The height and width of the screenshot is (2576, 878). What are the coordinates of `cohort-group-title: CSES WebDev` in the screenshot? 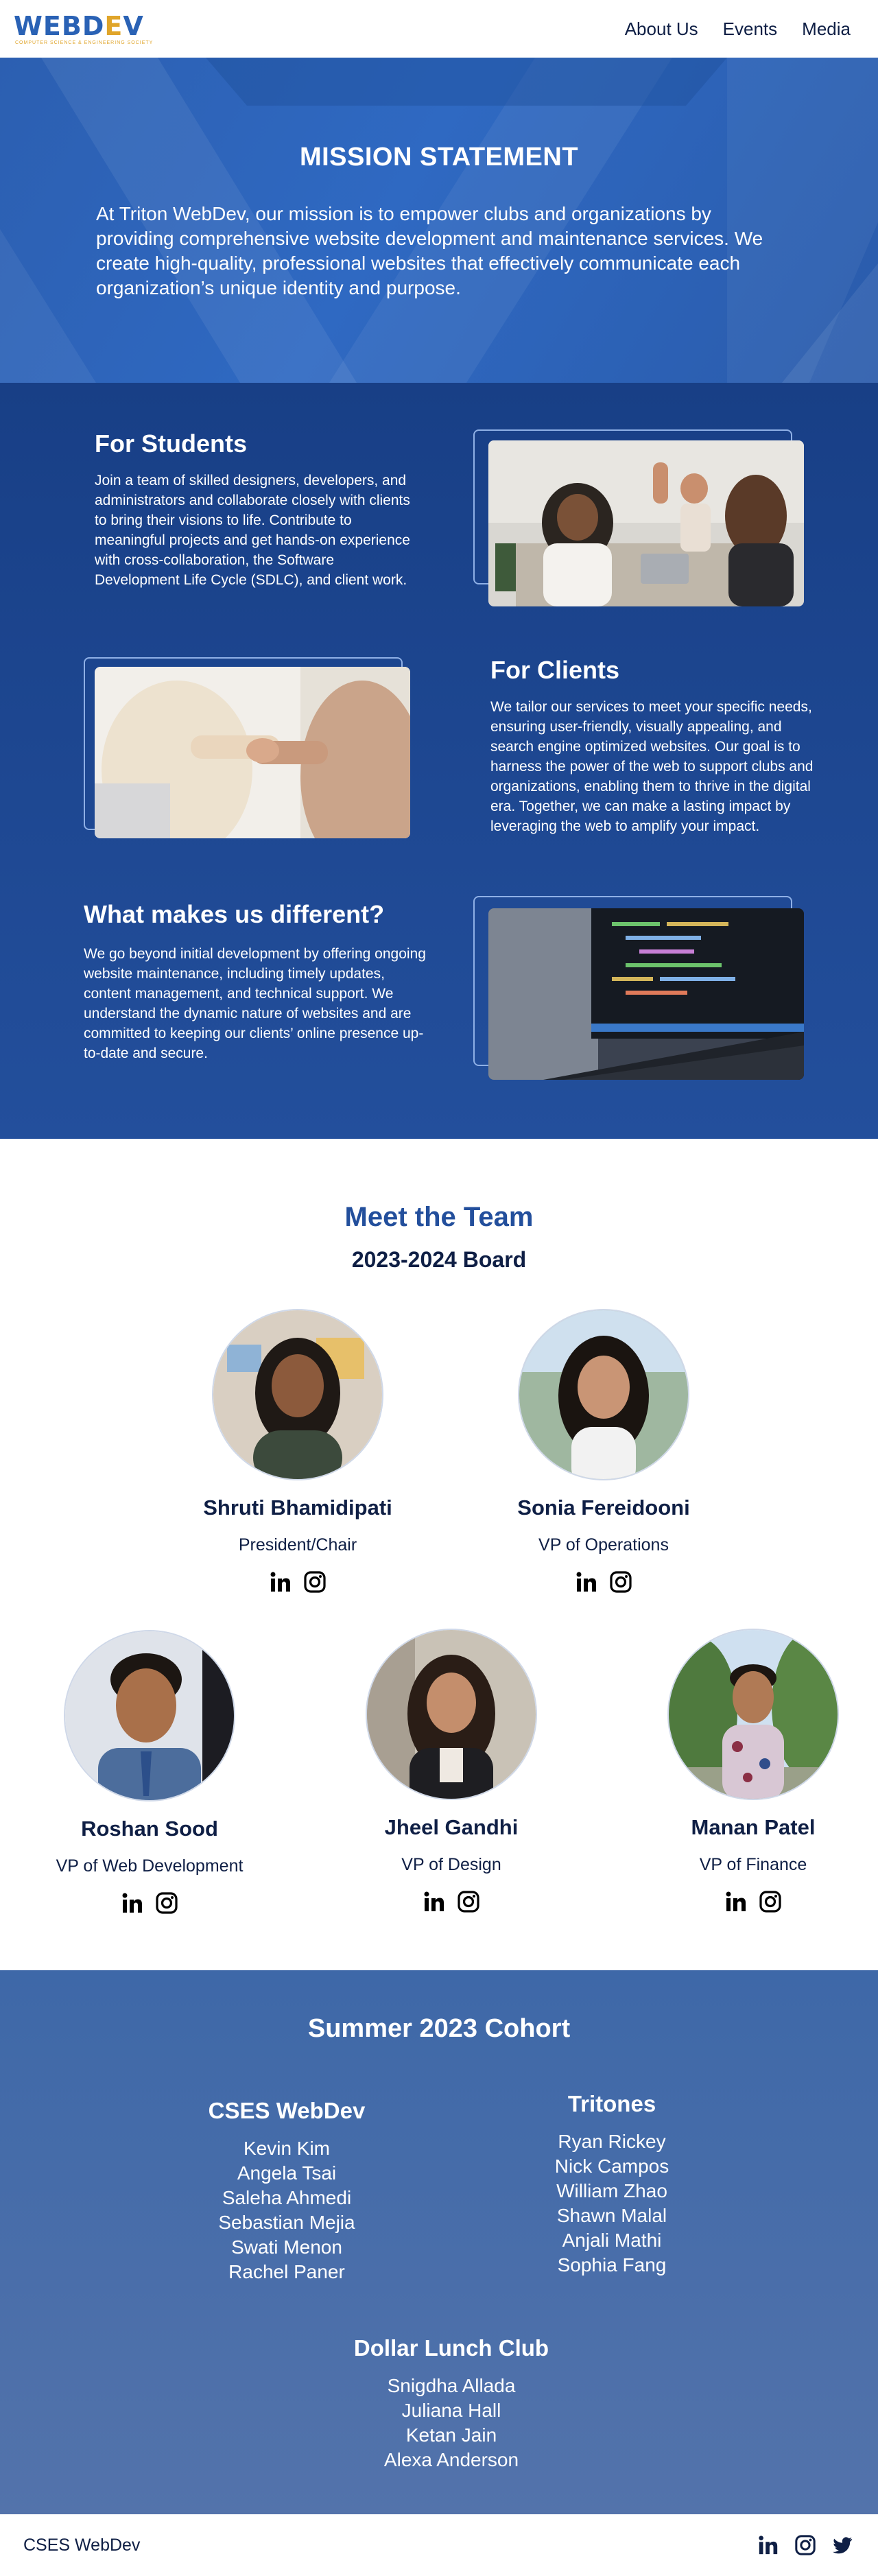 It's located at (287, 2110).